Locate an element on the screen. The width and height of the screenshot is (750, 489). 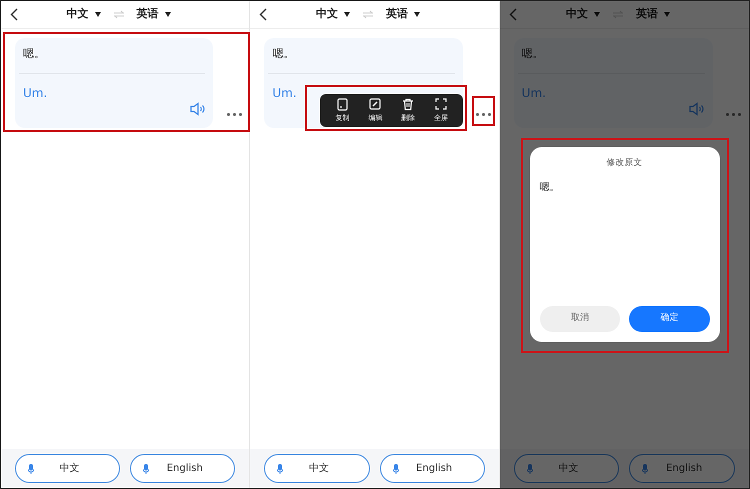
edit-icon is located at coordinates (375, 104).